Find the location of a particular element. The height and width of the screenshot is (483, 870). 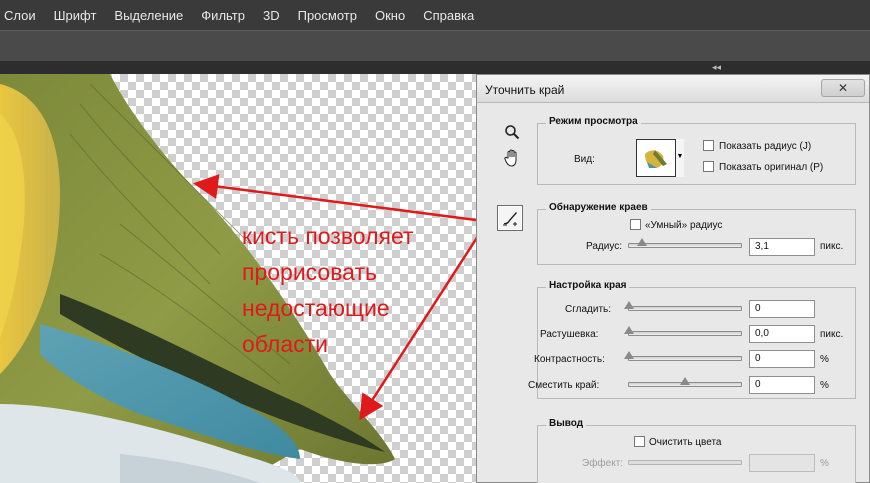

refine-radius-tool is located at coordinates (510, 218).